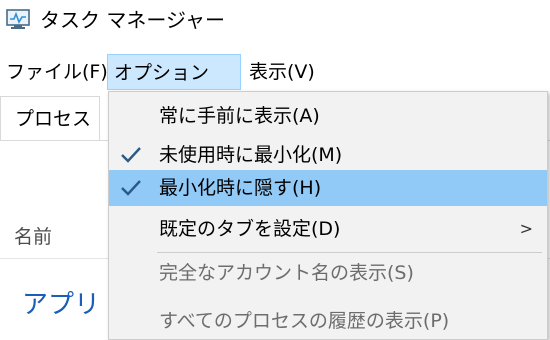 The image size is (550, 340). Describe the element at coordinates (526, 228) in the screenshot. I see `submenu-arrow-icon: >` at that location.